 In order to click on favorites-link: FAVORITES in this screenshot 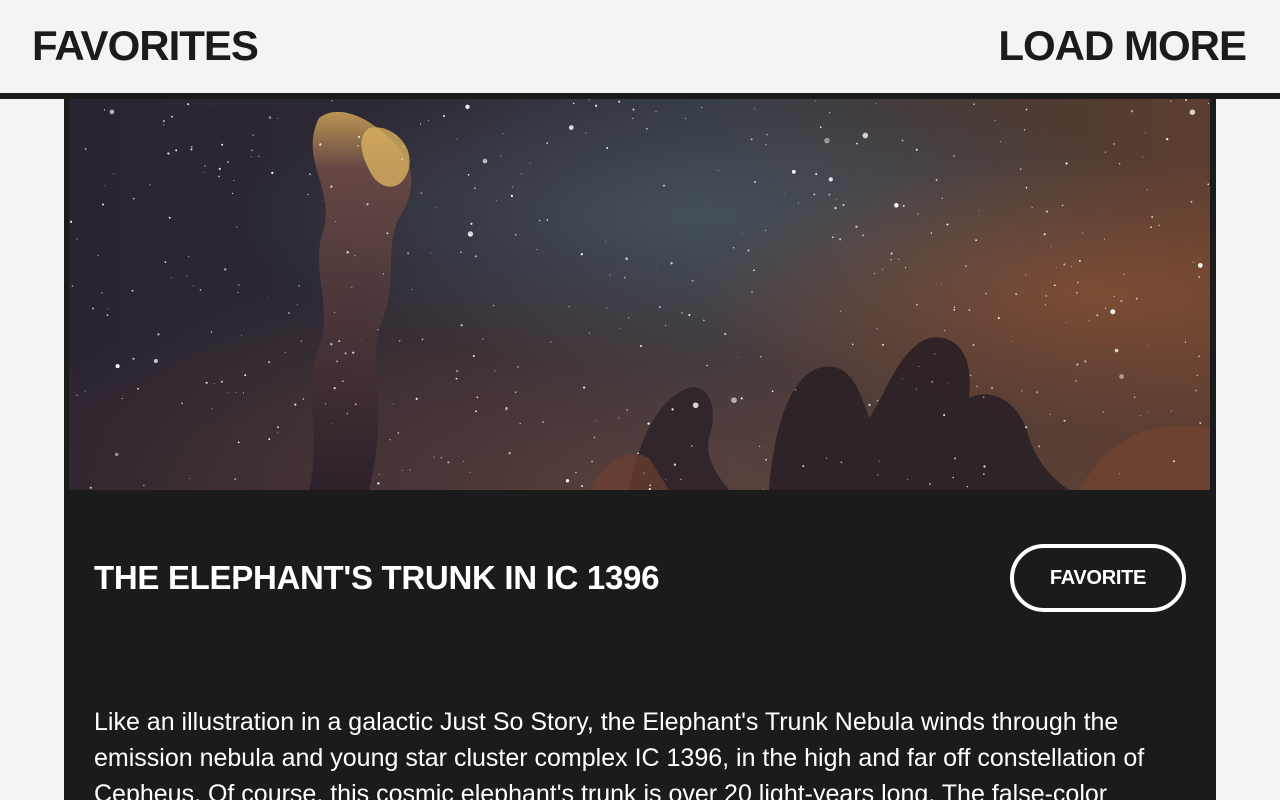, I will do `click(145, 46)`.